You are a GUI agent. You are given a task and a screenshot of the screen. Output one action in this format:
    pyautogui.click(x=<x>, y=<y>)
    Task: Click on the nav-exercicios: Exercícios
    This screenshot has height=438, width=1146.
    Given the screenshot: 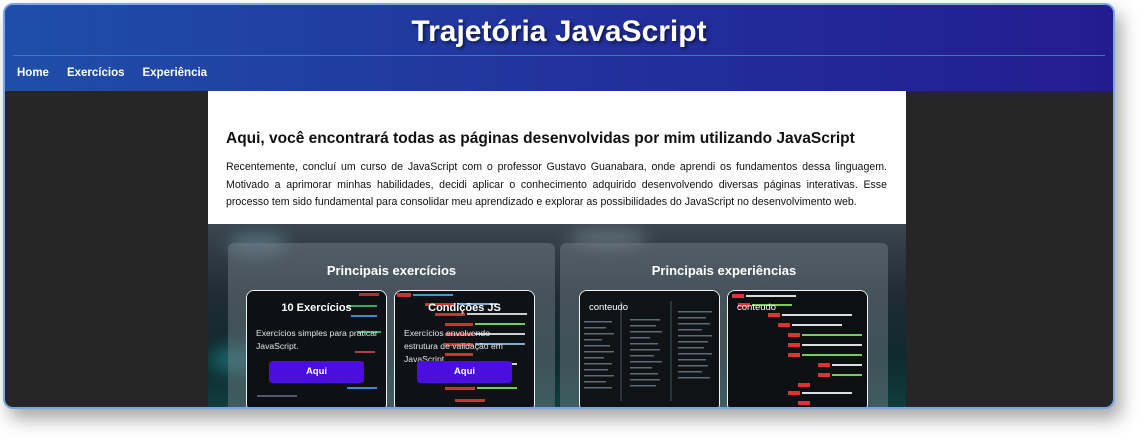 What is the action you would take?
    pyautogui.click(x=96, y=73)
    